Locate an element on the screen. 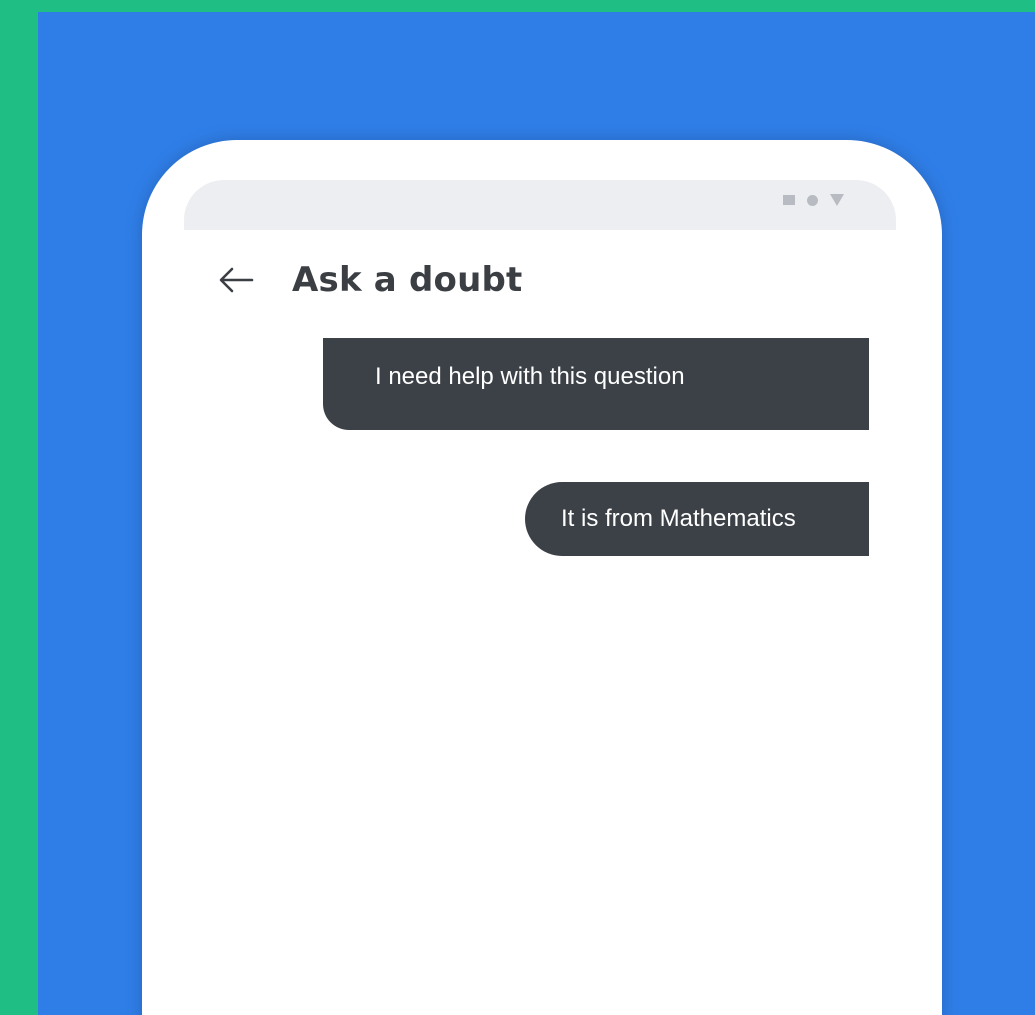 This screenshot has height=1015, width=1035. status-bar is located at coordinates (540, 205).